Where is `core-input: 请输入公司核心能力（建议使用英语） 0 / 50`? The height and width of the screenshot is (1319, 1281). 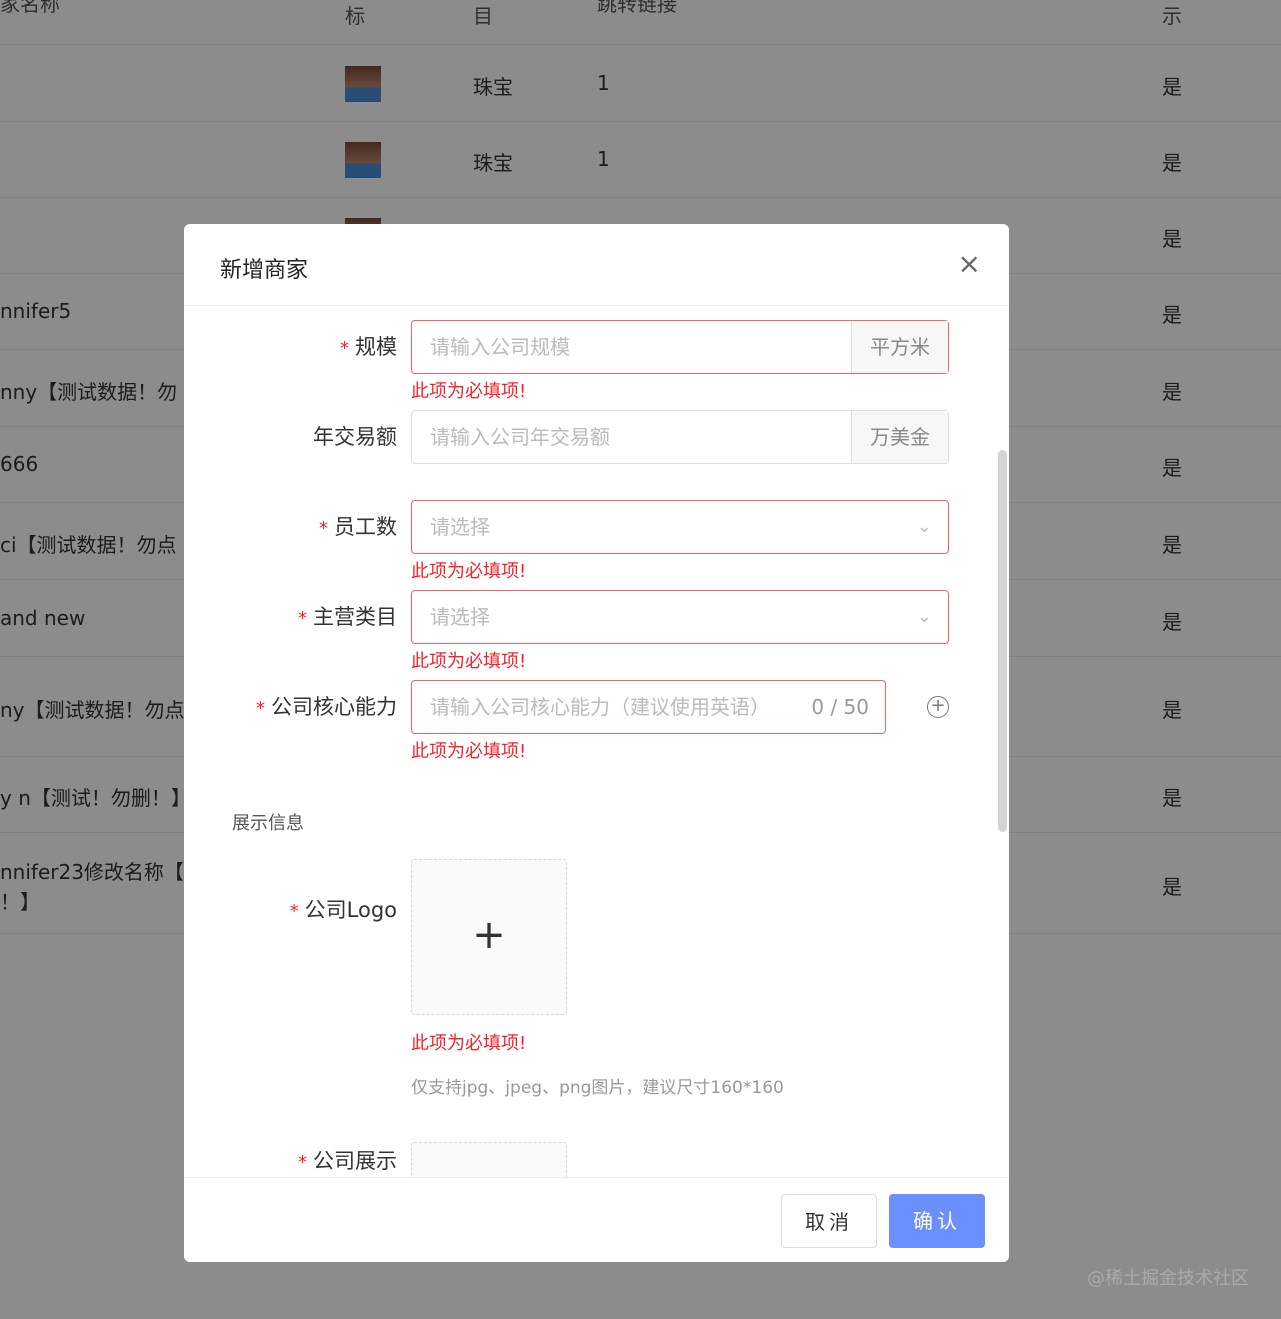 core-input: 请输入公司核心能力（建议使用英语） 0 / 50 is located at coordinates (648, 707).